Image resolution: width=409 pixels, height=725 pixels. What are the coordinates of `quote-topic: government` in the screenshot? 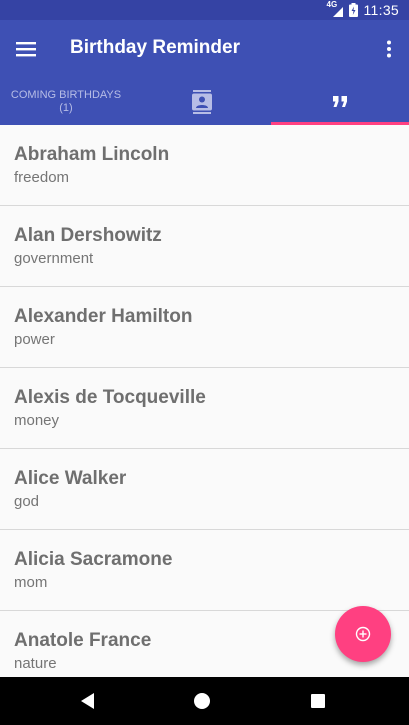 It's located at (54, 258).